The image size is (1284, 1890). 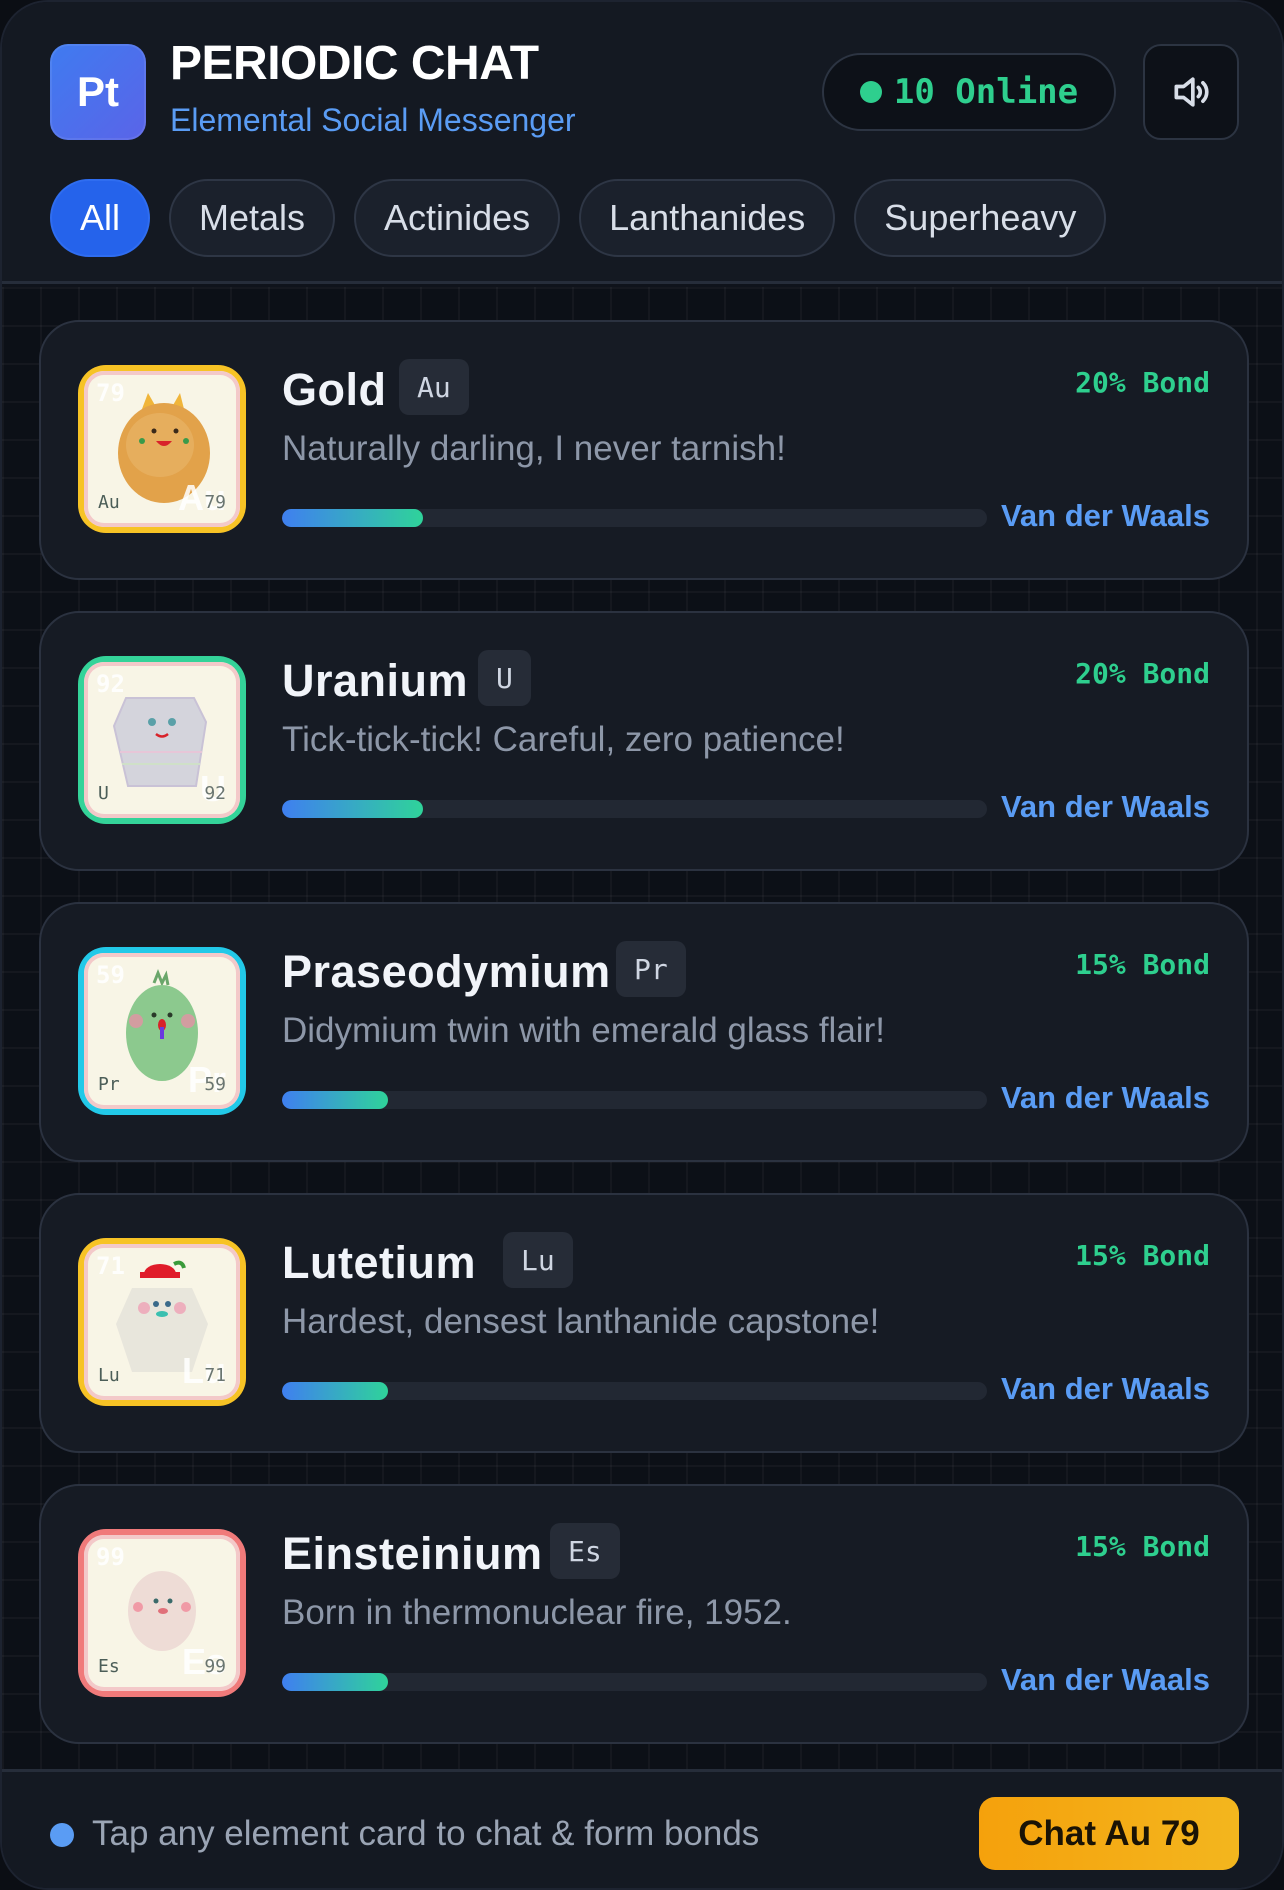 I want to click on tab-superheavy: Superheavy, so click(x=980, y=218).